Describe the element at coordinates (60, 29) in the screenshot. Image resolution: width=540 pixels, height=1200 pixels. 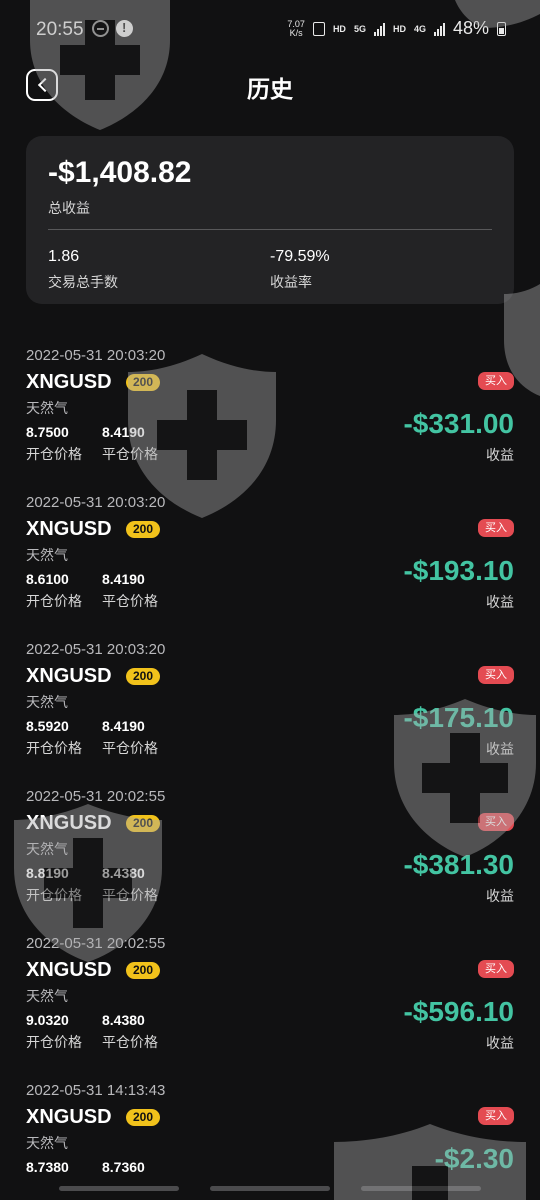
I see `status-time: 20:55` at that location.